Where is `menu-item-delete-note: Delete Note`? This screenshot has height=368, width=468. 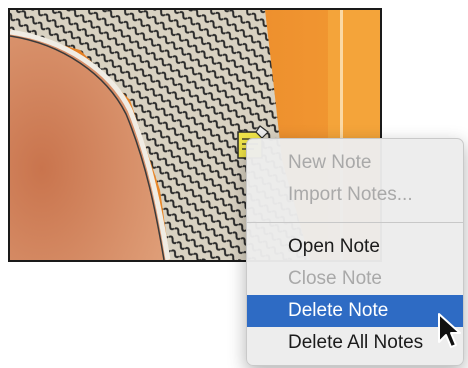 menu-item-delete-note: Delete Note is located at coordinates (355, 311).